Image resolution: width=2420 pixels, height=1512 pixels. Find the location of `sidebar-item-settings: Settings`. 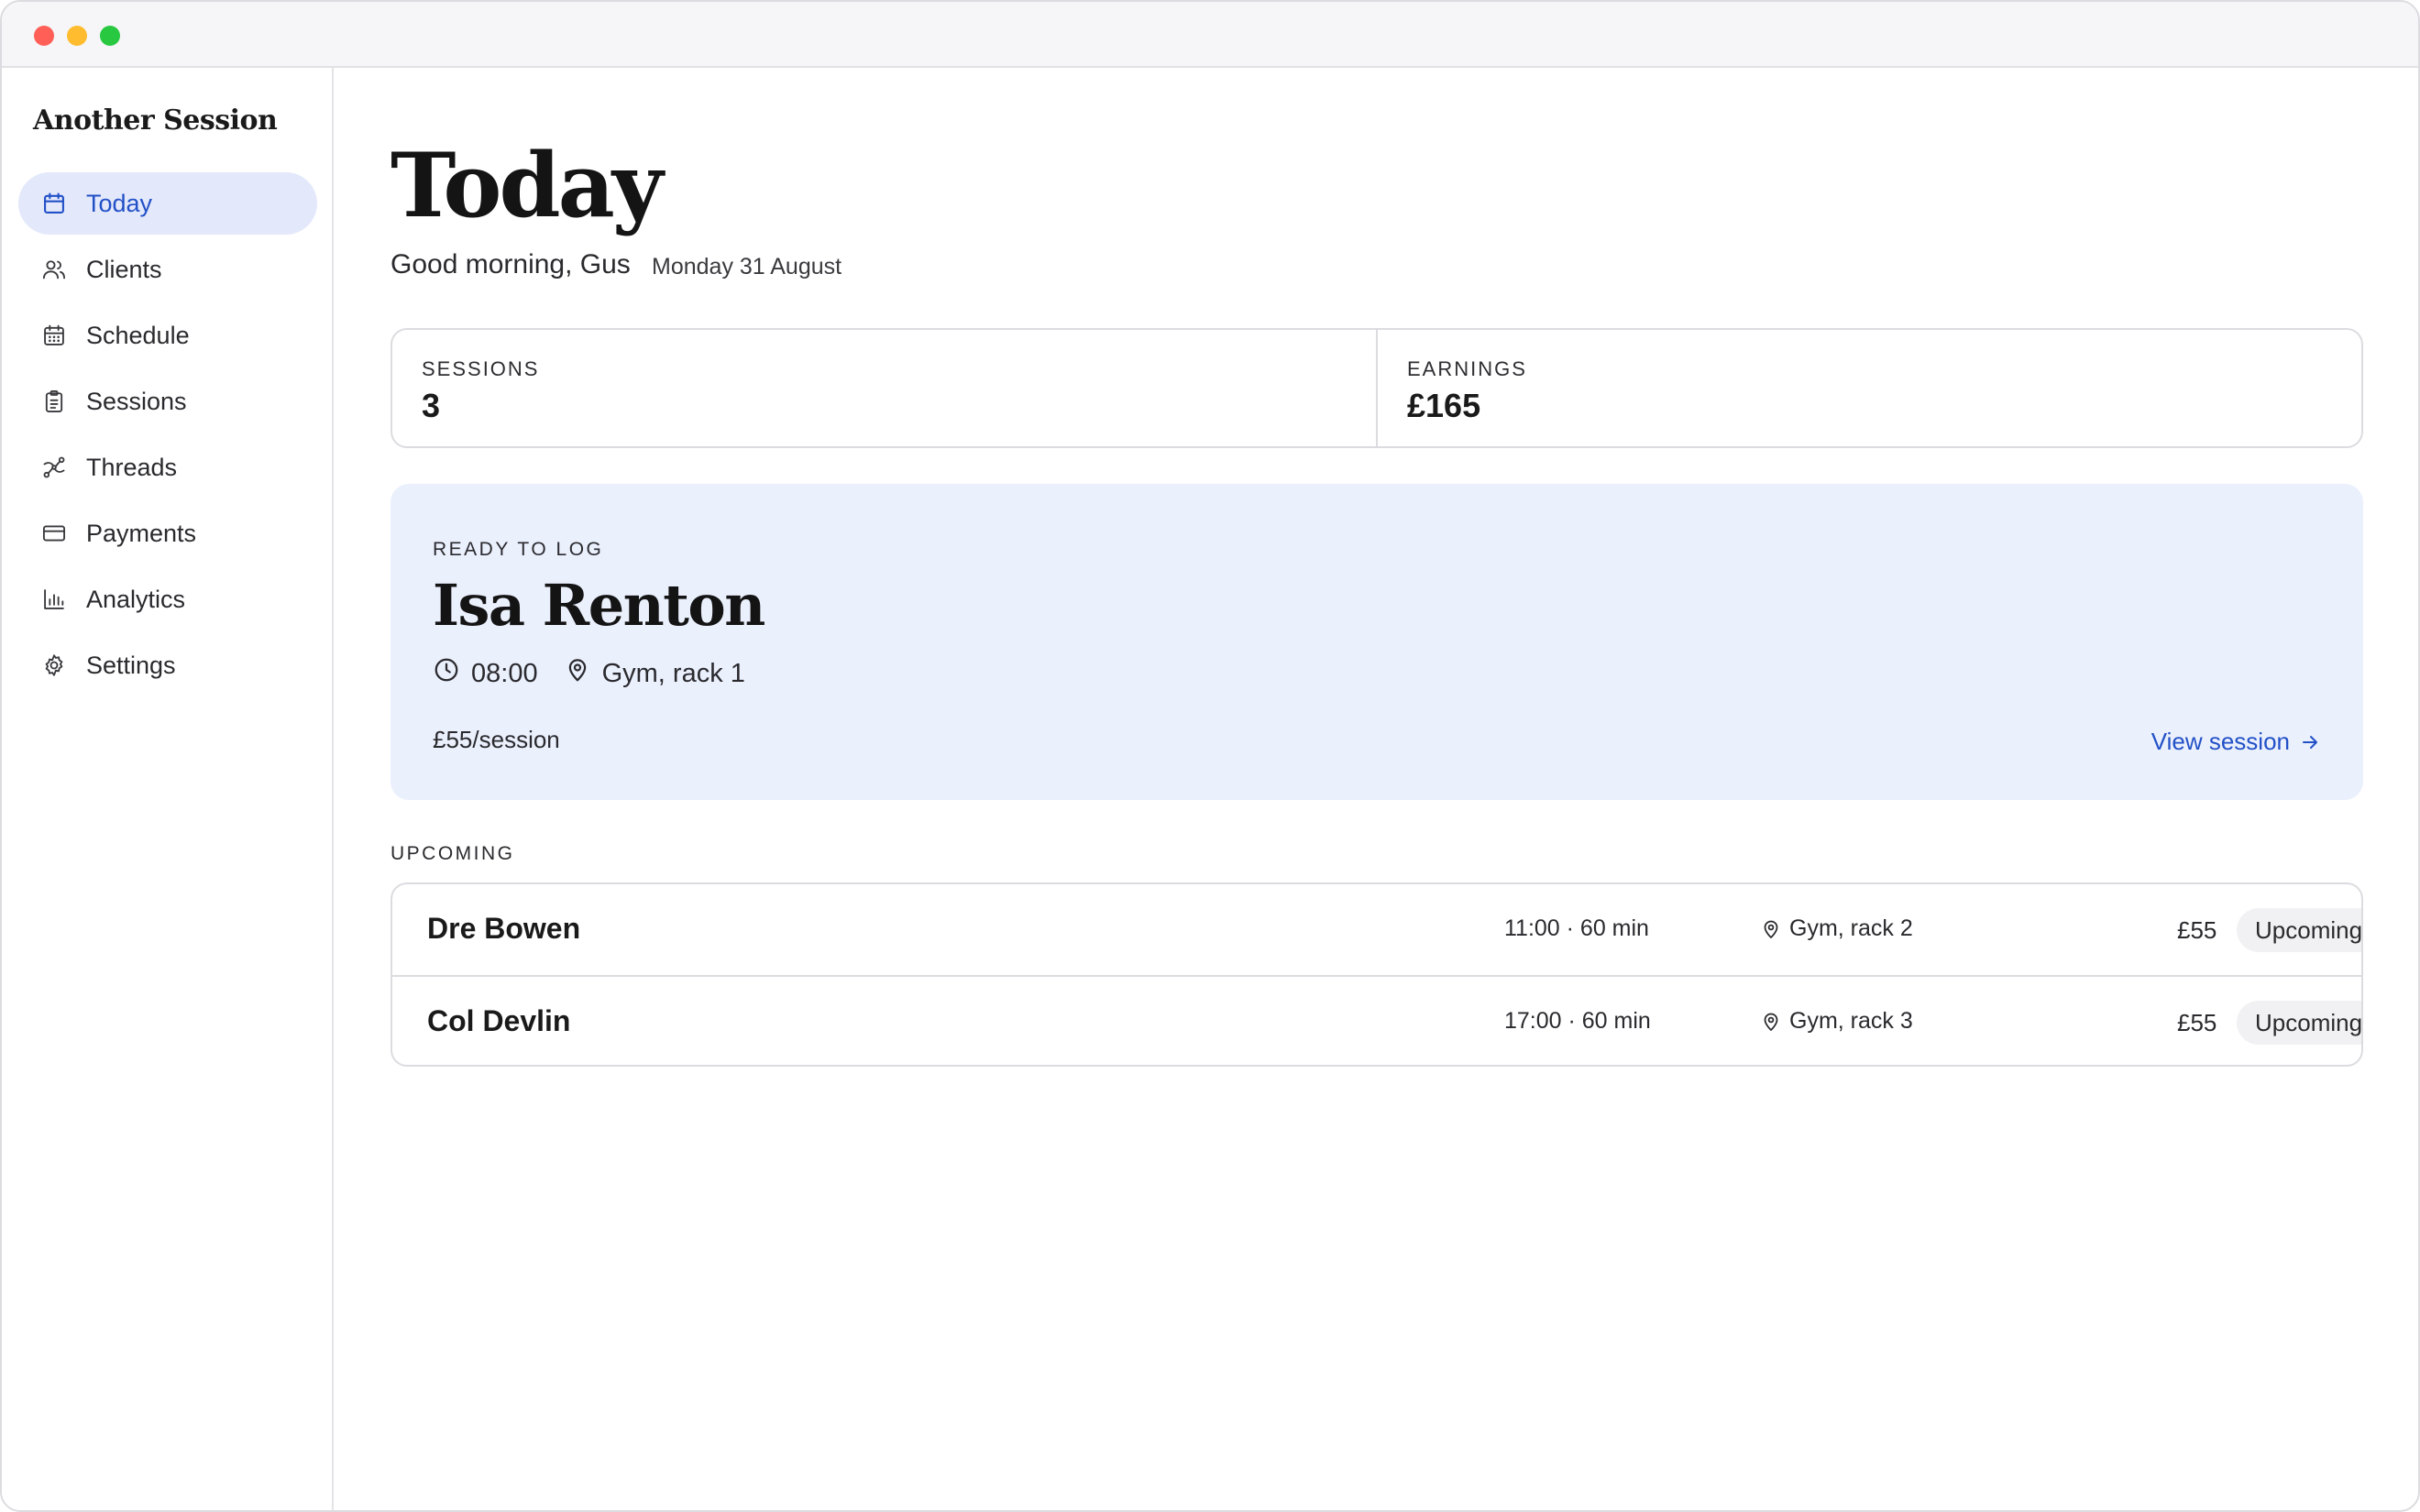

sidebar-item-settings: Settings is located at coordinates (167, 665).